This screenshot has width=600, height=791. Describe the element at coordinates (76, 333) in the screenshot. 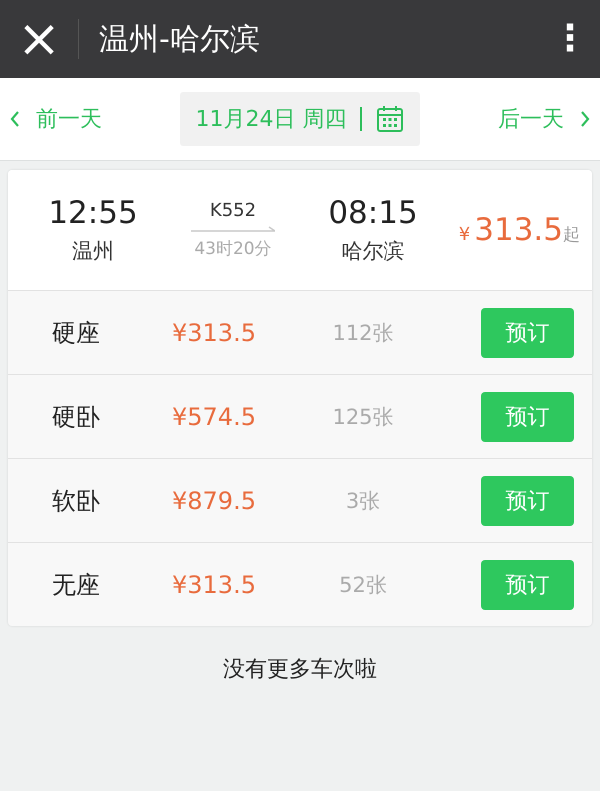

I see `seat-type: 硬座` at that location.